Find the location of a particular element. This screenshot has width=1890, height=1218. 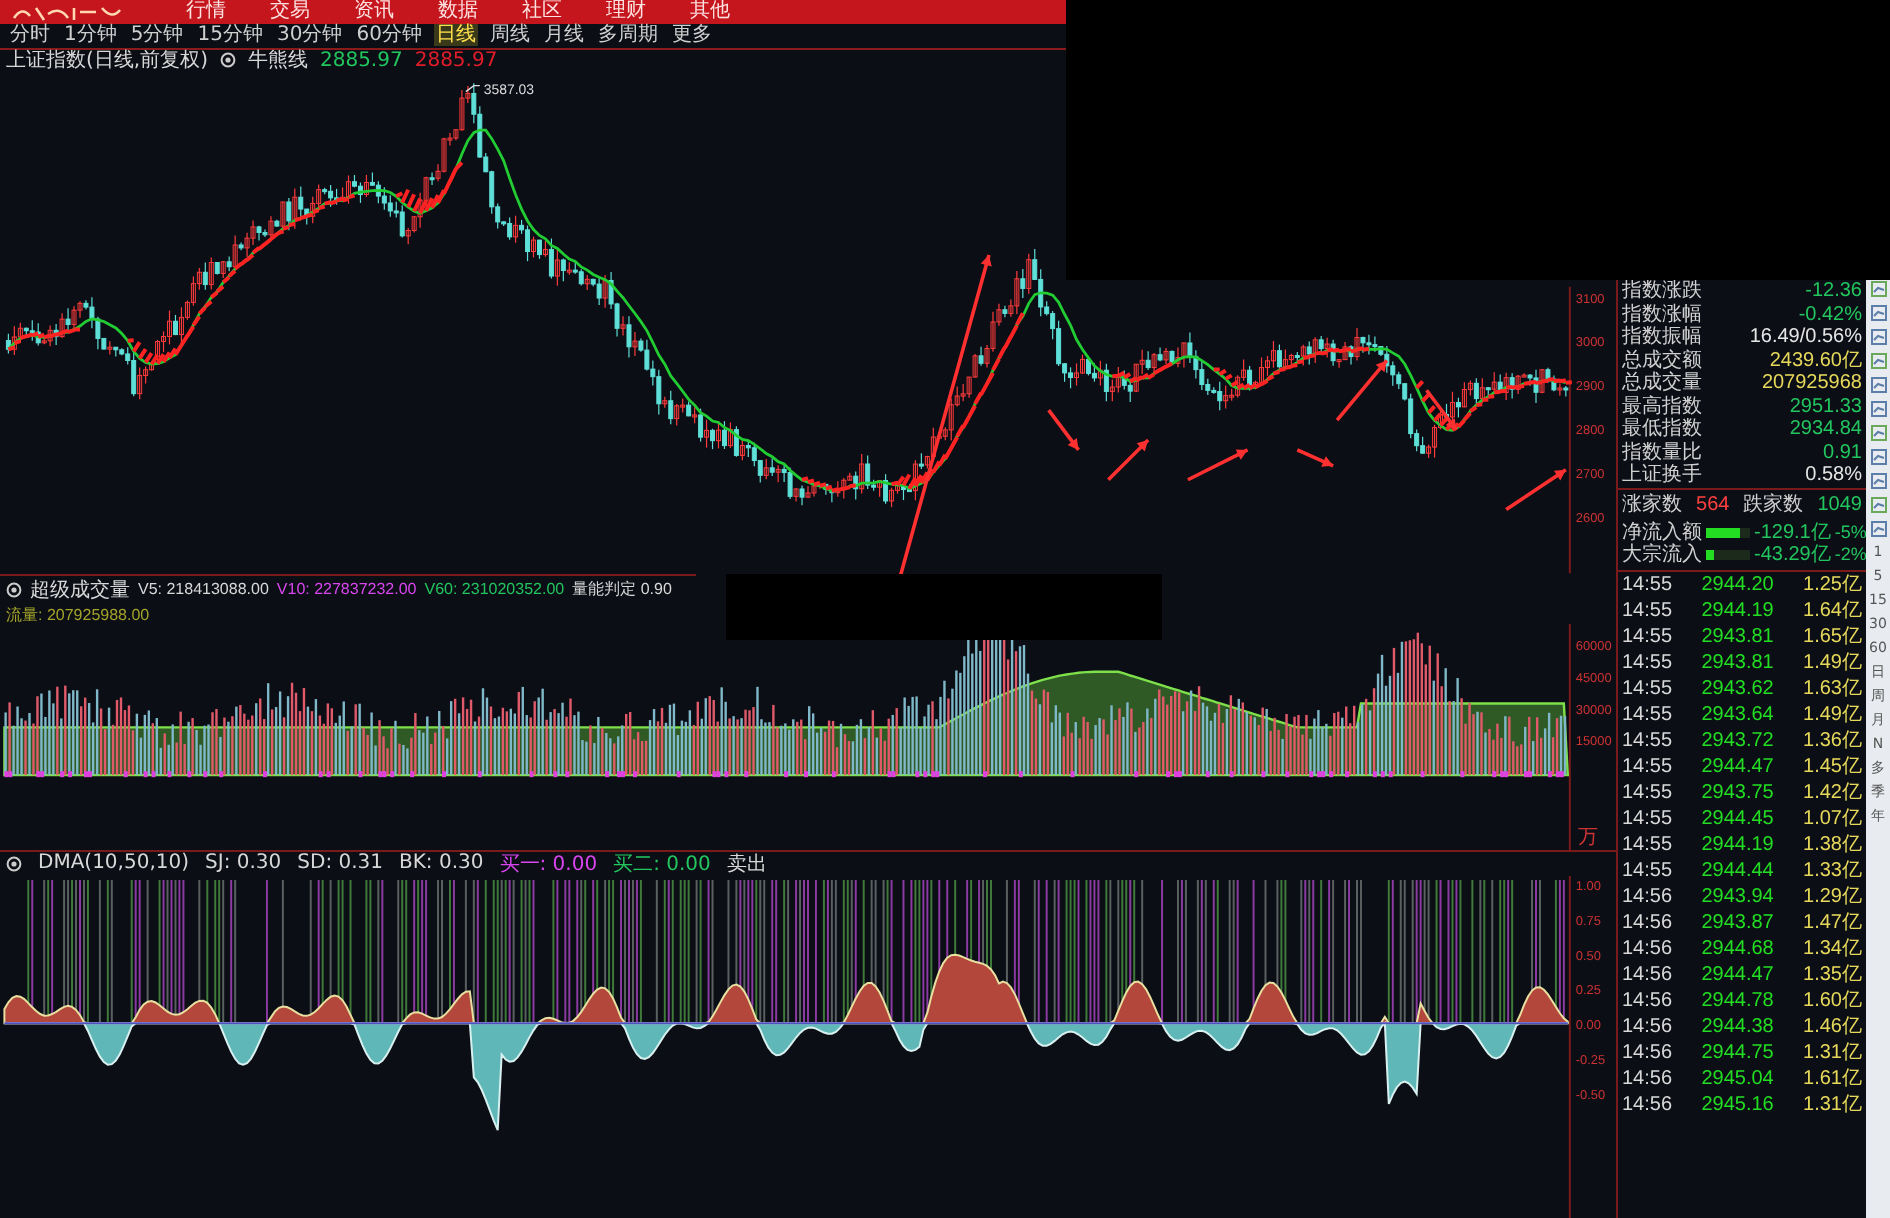

info-value: -12.36 is located at coordinates (1833, 291).